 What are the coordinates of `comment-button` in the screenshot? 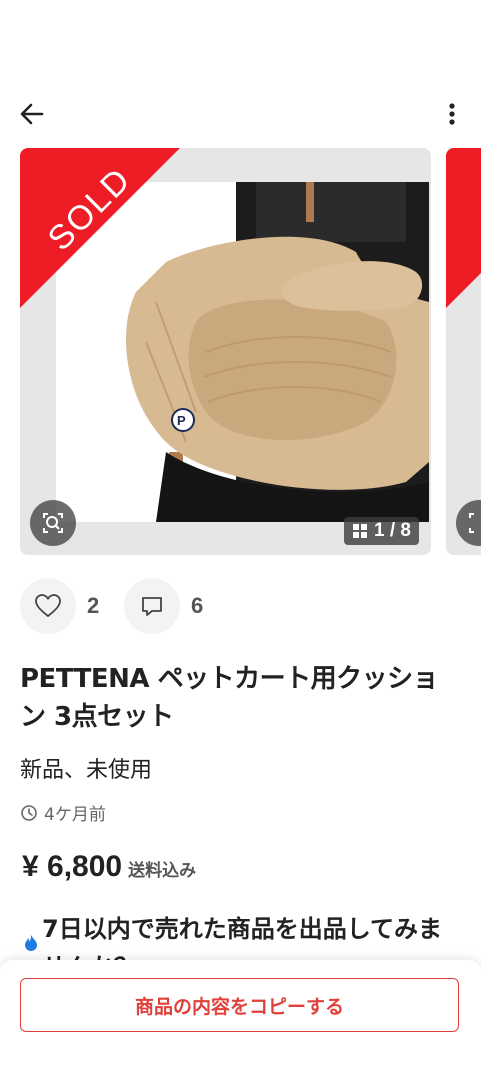 It's located at (152, 606).